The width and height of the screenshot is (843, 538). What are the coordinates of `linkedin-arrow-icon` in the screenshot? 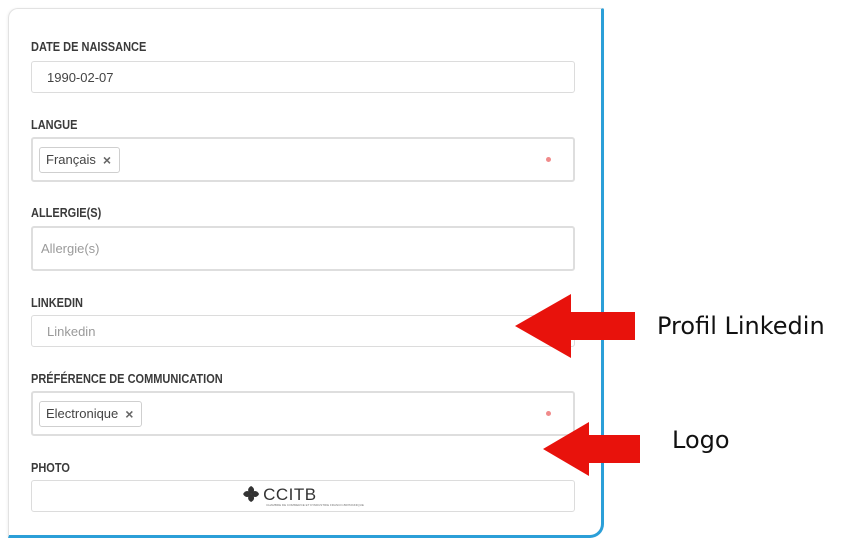 It's located at (575, 326).